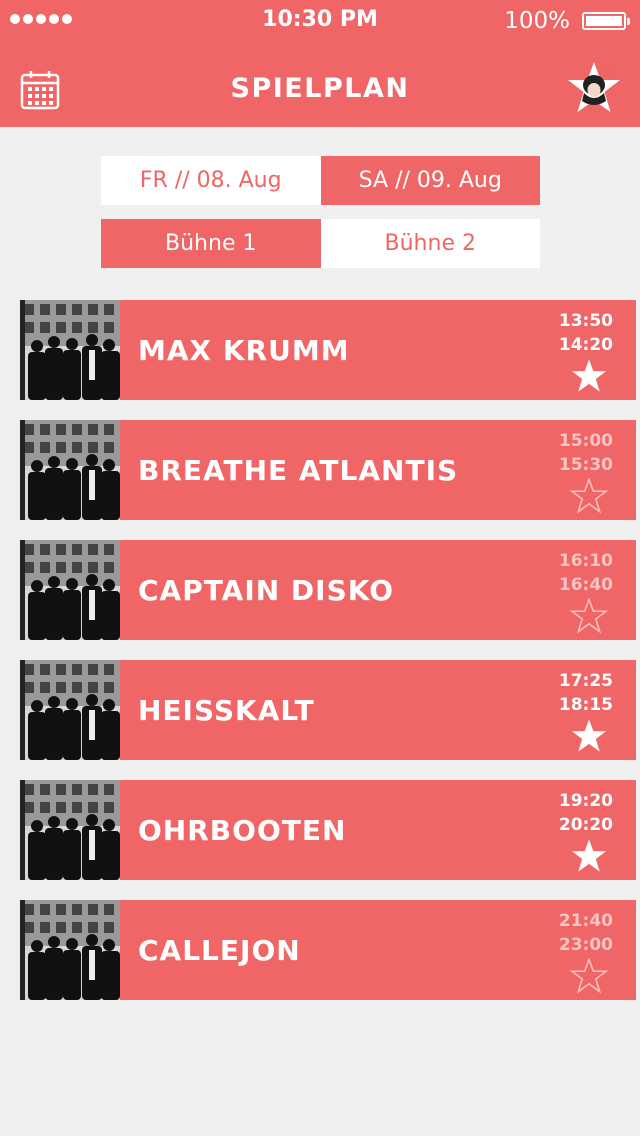 This screenshot has height=1136, width=640. I want to click on band-name: CAPTAIN DISKO, so click(266, 590).